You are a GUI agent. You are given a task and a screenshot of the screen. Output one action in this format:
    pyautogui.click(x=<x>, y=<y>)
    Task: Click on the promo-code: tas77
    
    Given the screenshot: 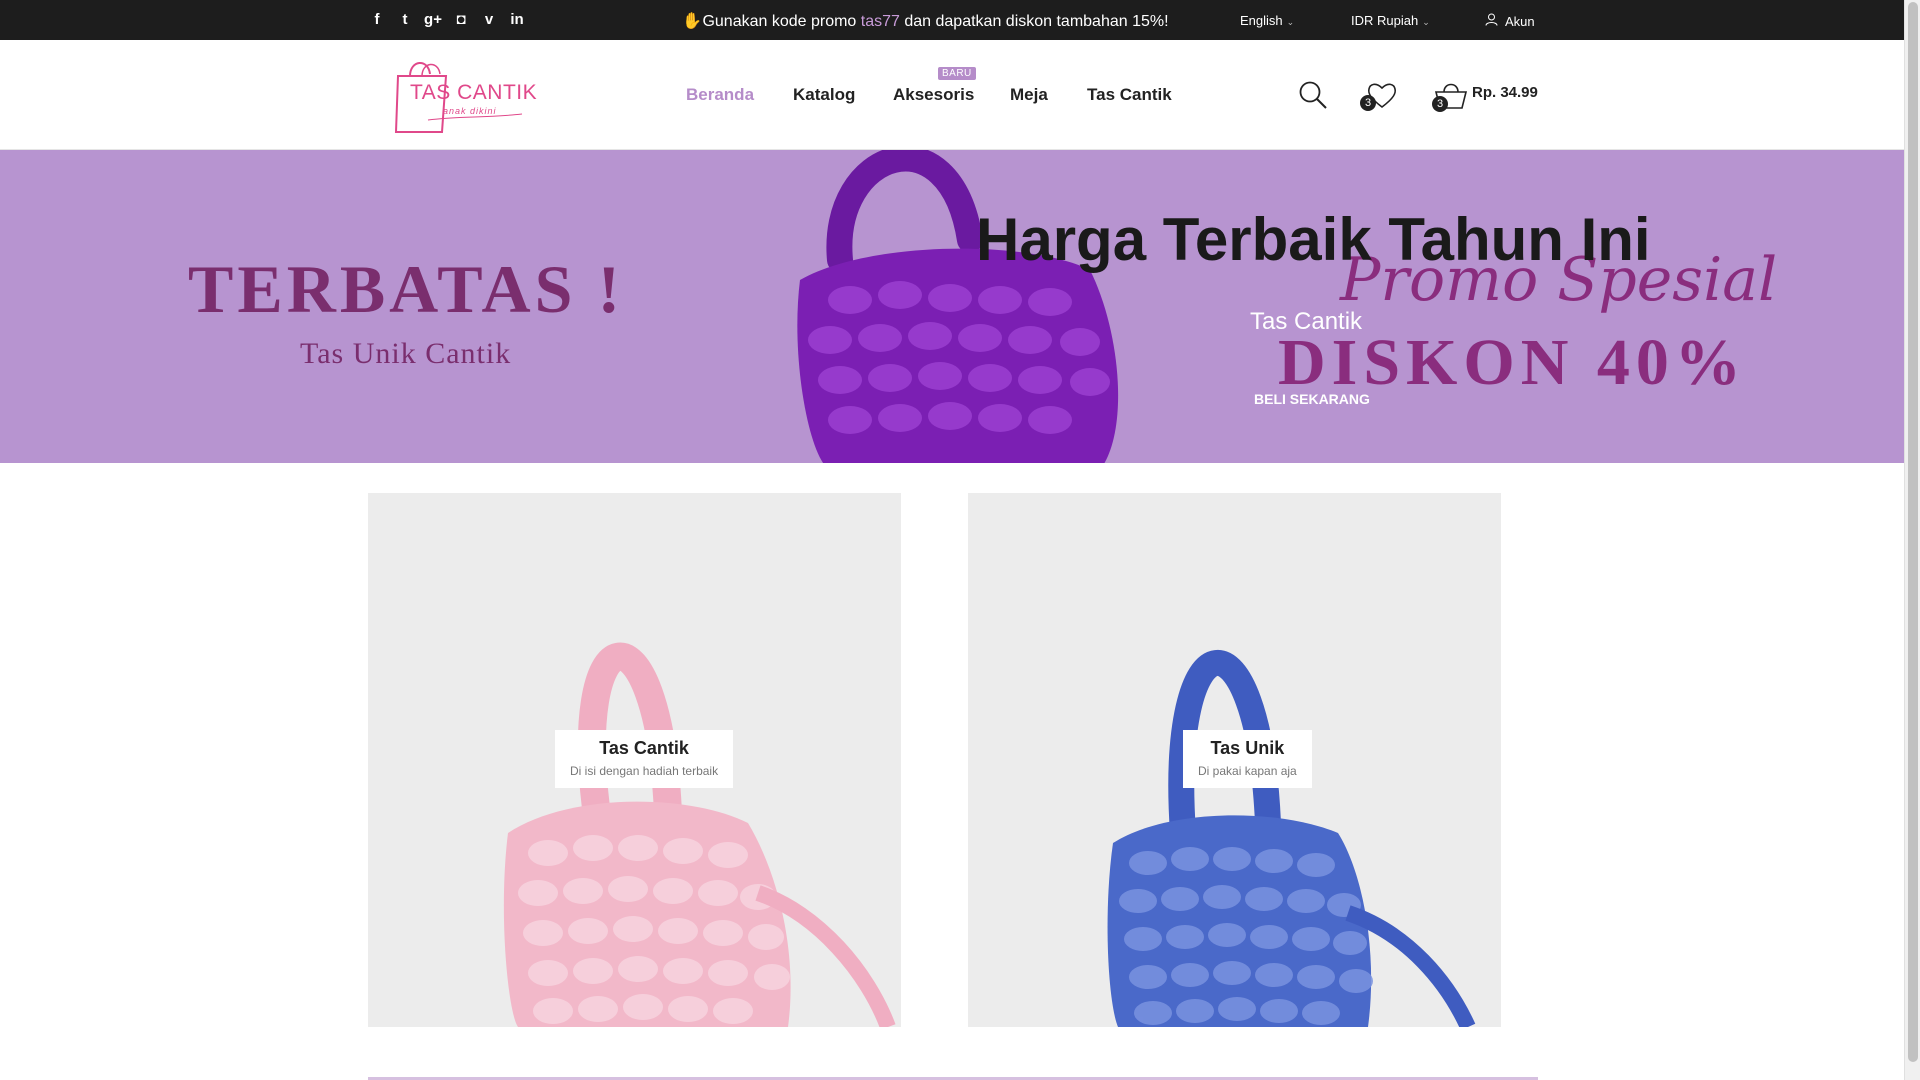 What is the action you would take?
    pyautogui.click(x=880, y=21)
    